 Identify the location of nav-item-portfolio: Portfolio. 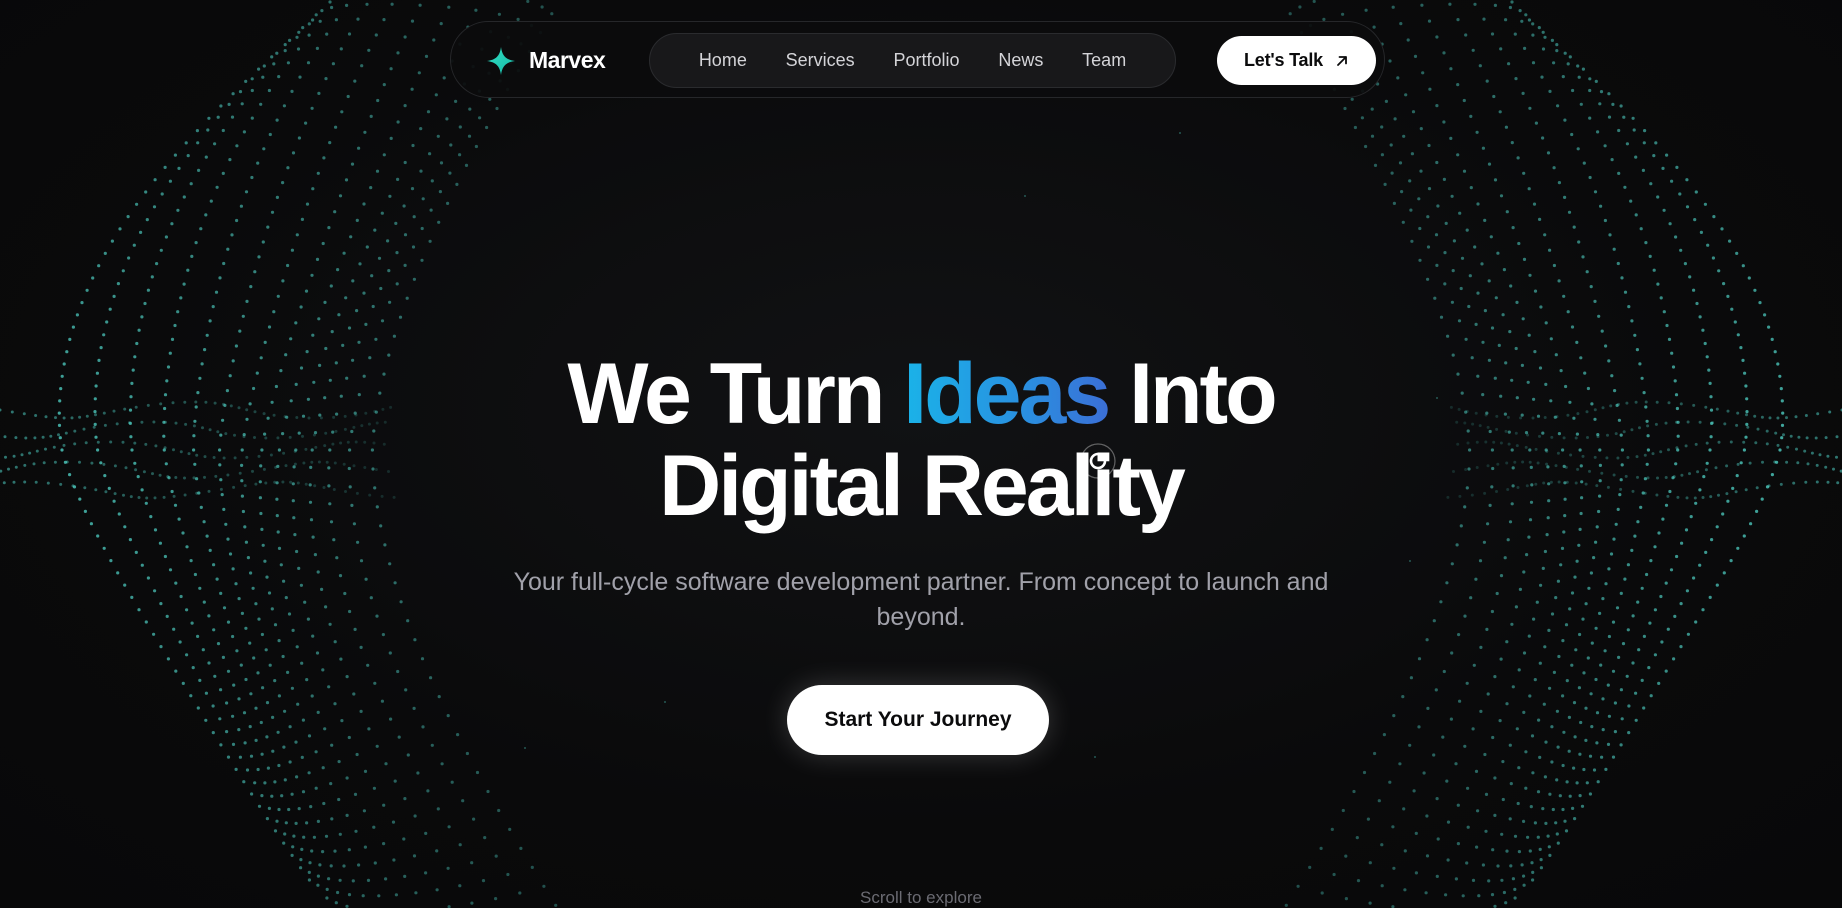
(926, 60).